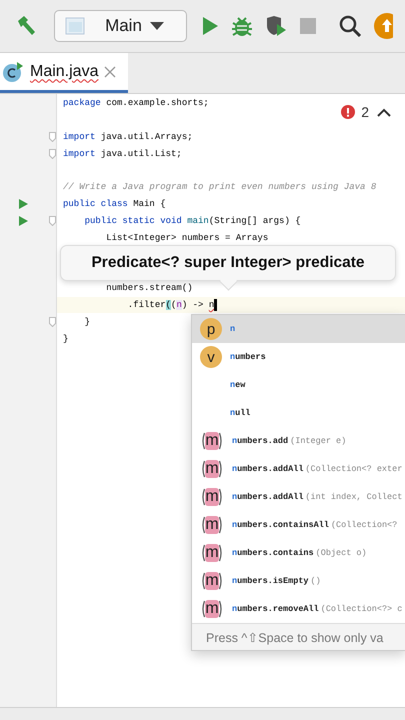 The height and width of the screenshot is (720, 405). Describe the element at coordinates (75, 26) in the screenshot. I see `window-icon` at that location.